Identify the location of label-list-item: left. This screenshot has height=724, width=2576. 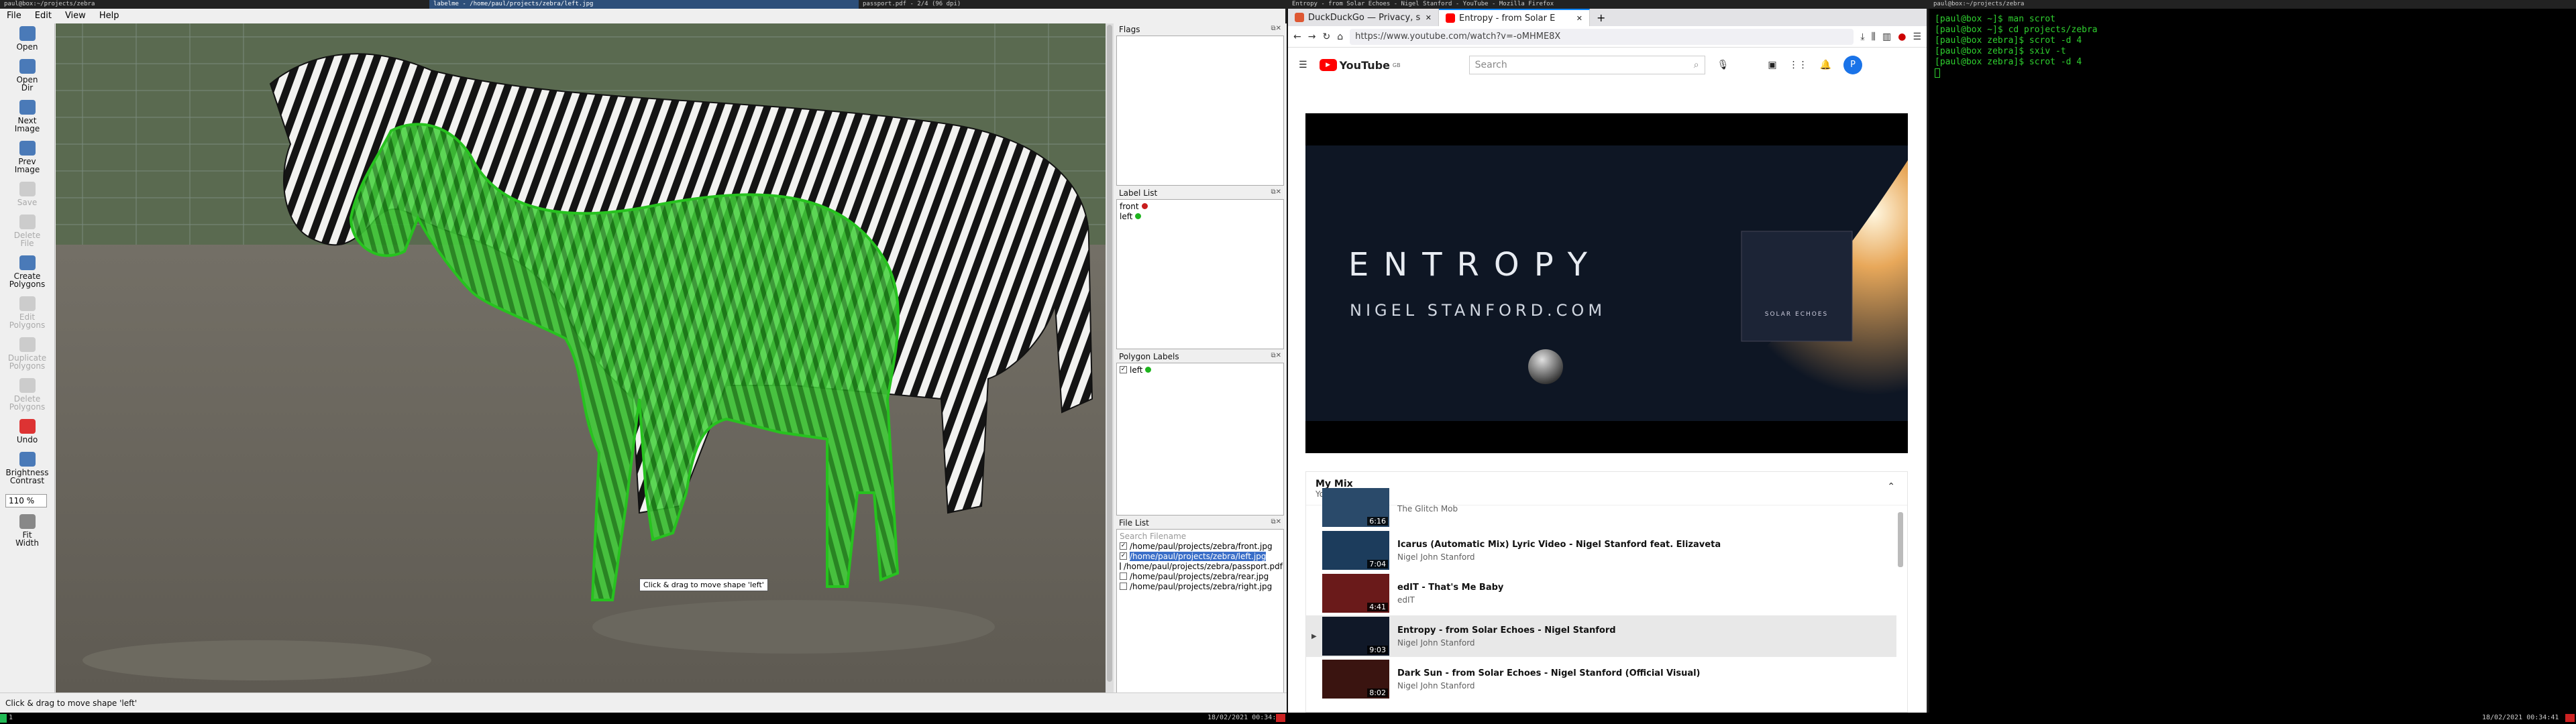
(1200, 216).